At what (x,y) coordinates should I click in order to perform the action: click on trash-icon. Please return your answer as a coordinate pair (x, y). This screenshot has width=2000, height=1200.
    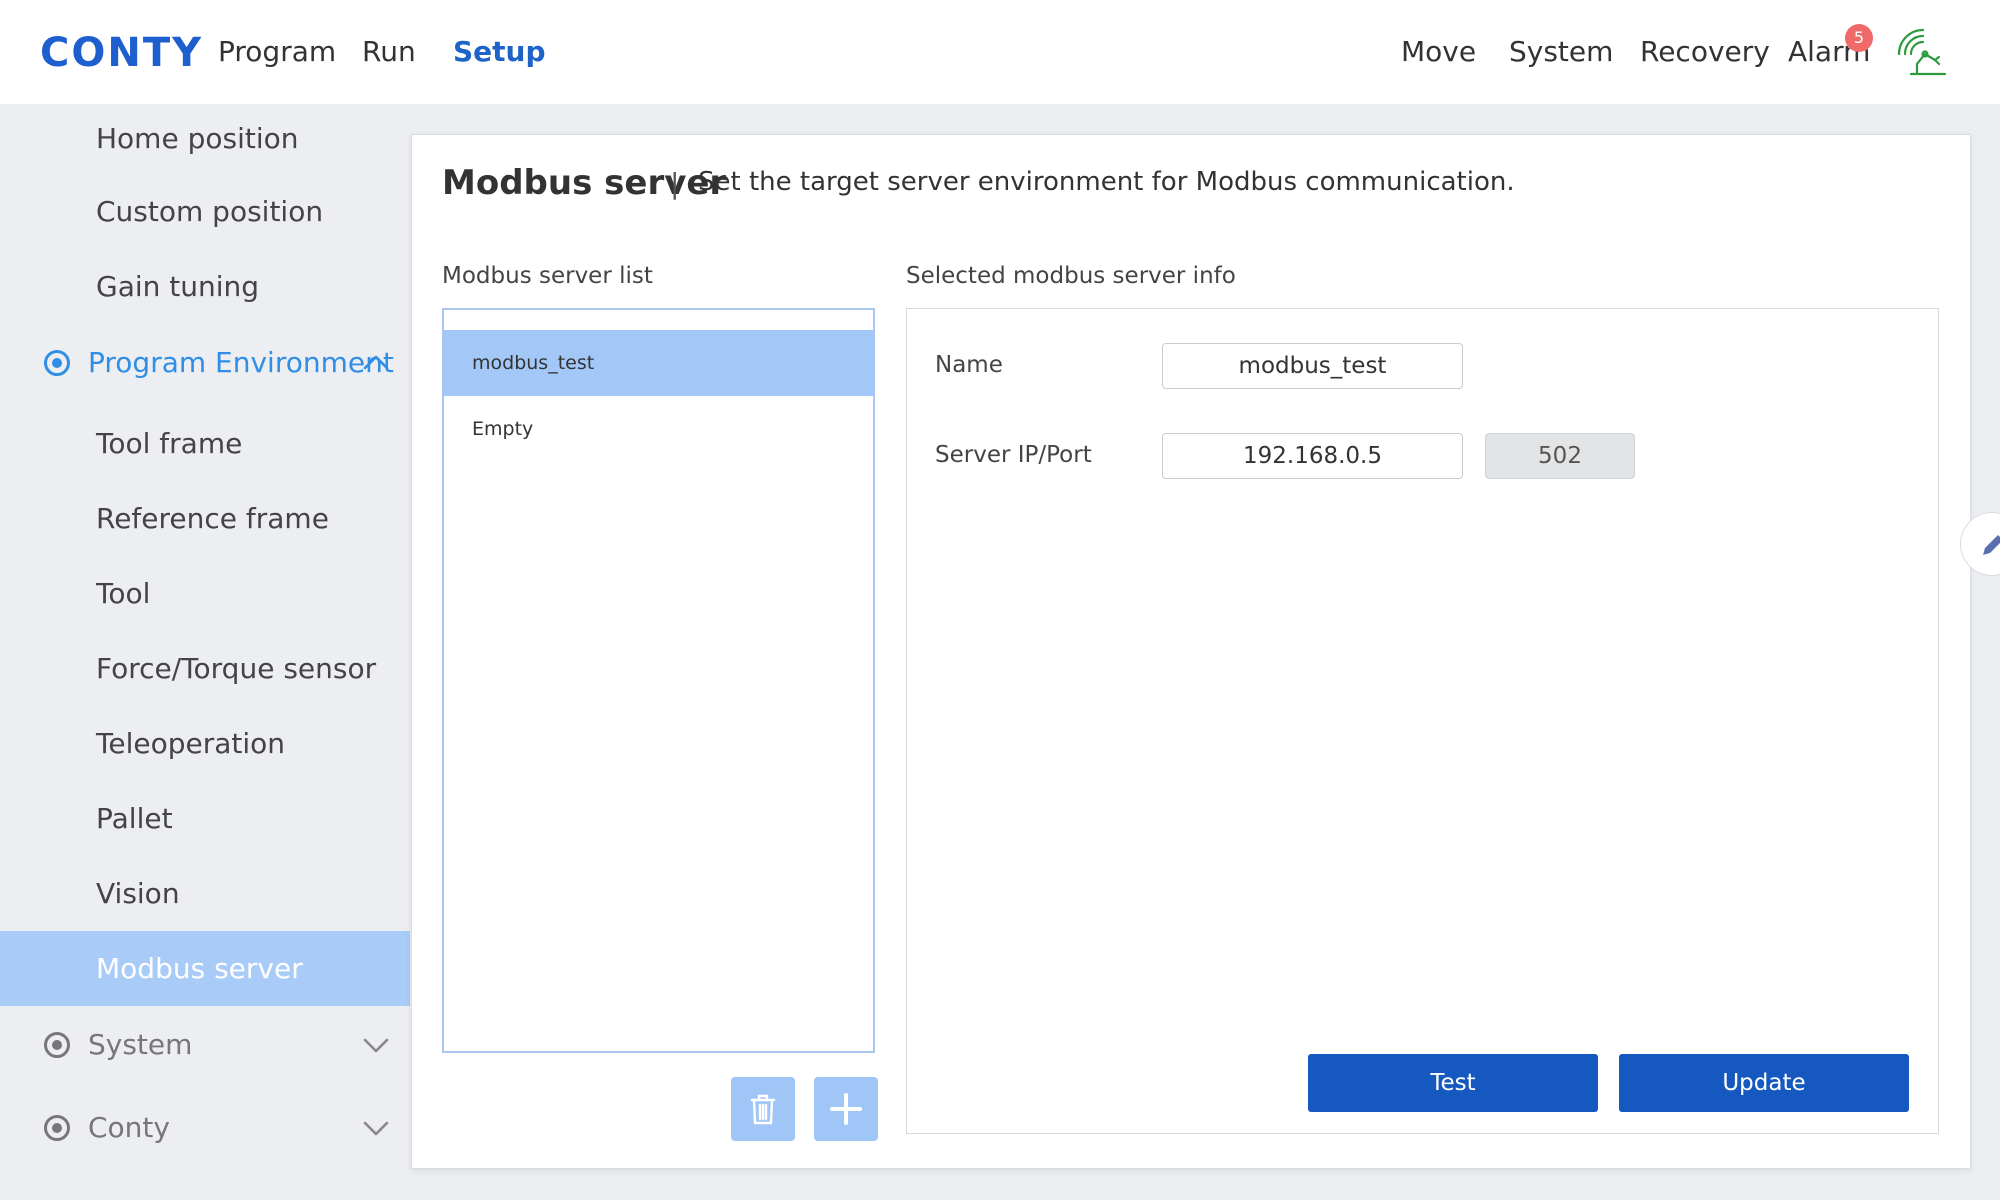
    Looking at the image, I should click on (763, 1109).